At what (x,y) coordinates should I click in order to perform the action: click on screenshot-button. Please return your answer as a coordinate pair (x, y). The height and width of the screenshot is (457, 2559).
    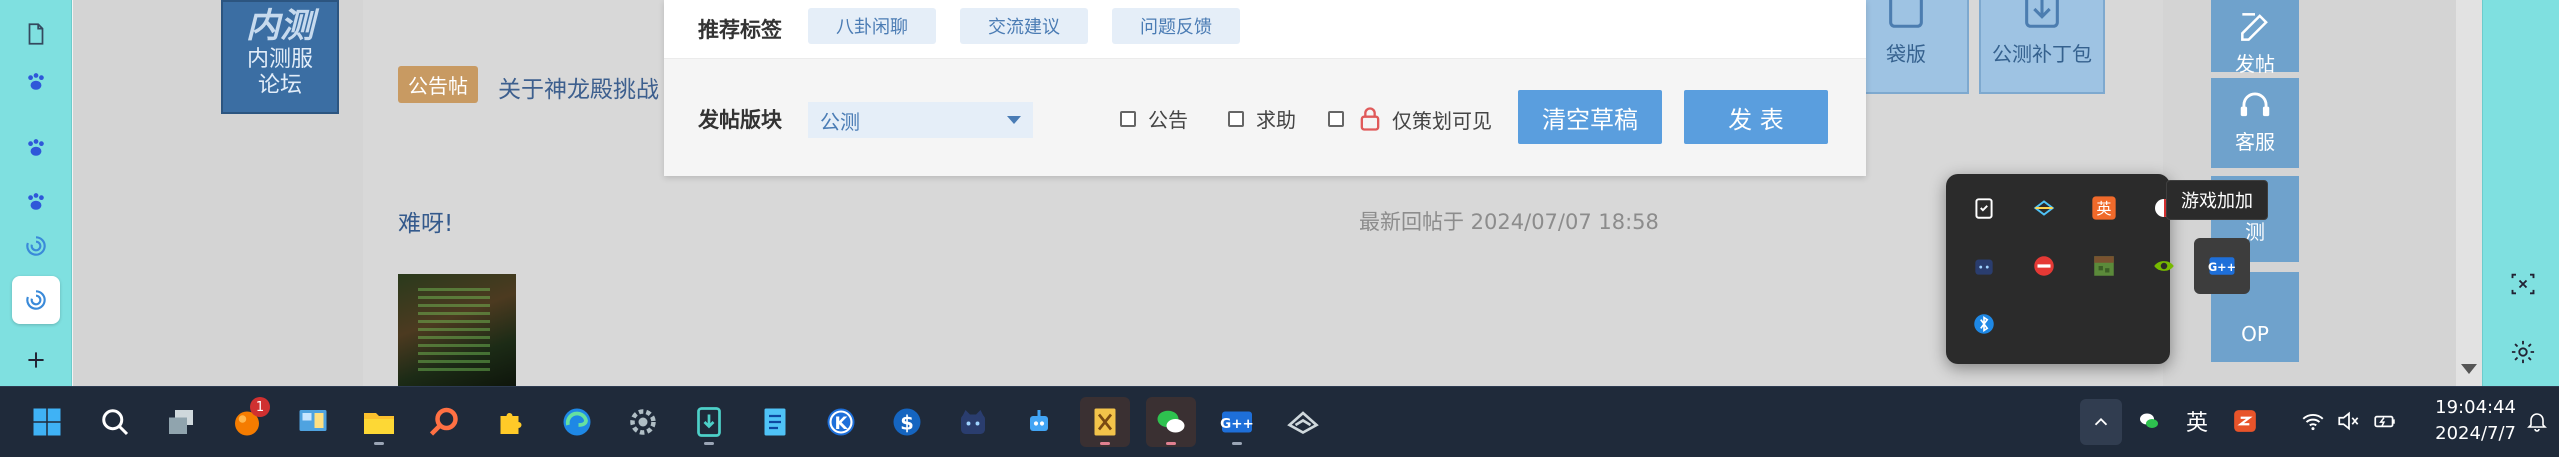
    Looking at the image, I should click on (2523, 284).